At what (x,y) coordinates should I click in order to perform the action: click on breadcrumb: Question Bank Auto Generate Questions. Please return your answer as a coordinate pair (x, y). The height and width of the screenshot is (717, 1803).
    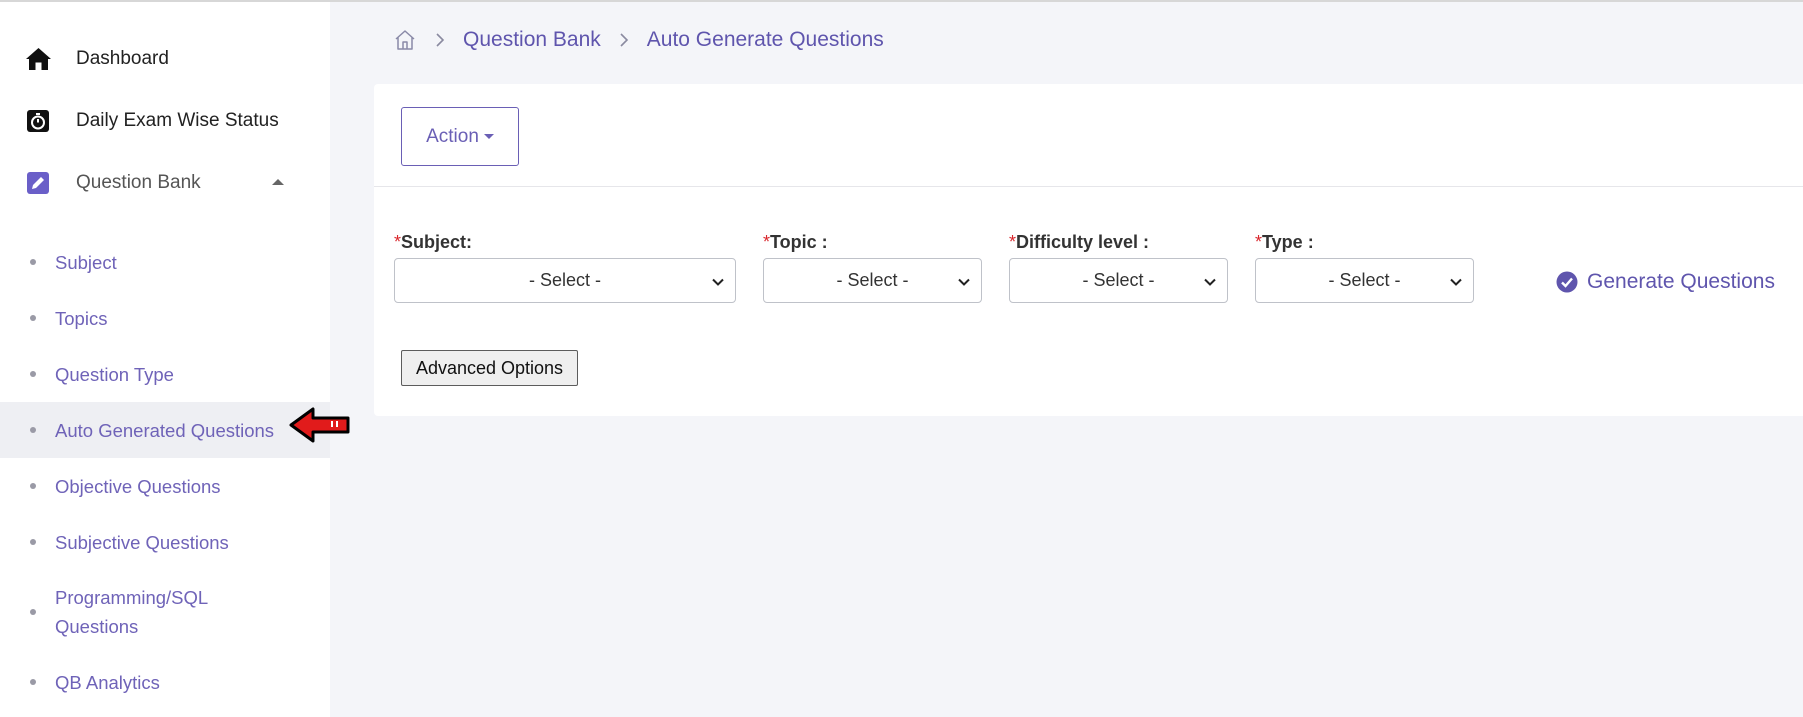
    Looking at the image, I should click on (638, 40).